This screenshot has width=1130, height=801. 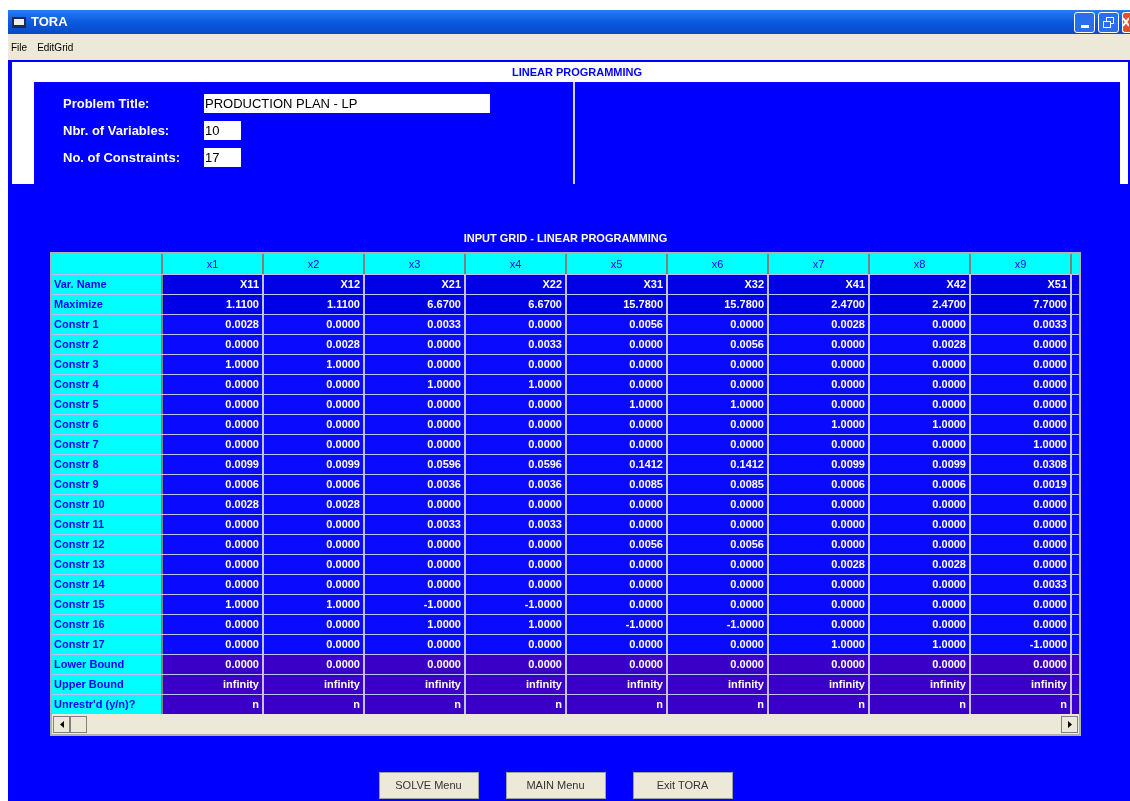 What do you see at coordinates (1084, 22) in the screenshot?
I see `minimize-button` at bounding box center [1084, 22].